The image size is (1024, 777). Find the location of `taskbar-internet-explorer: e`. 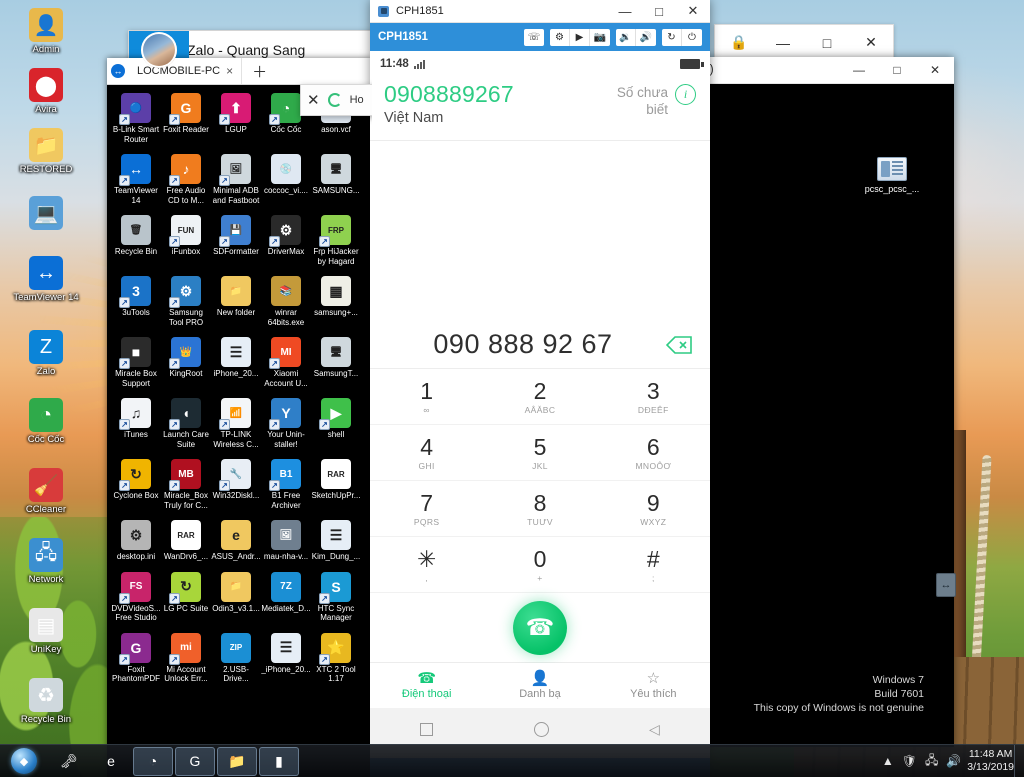

taskbar-internet-explorer: e is located at coordinates (111, 761).